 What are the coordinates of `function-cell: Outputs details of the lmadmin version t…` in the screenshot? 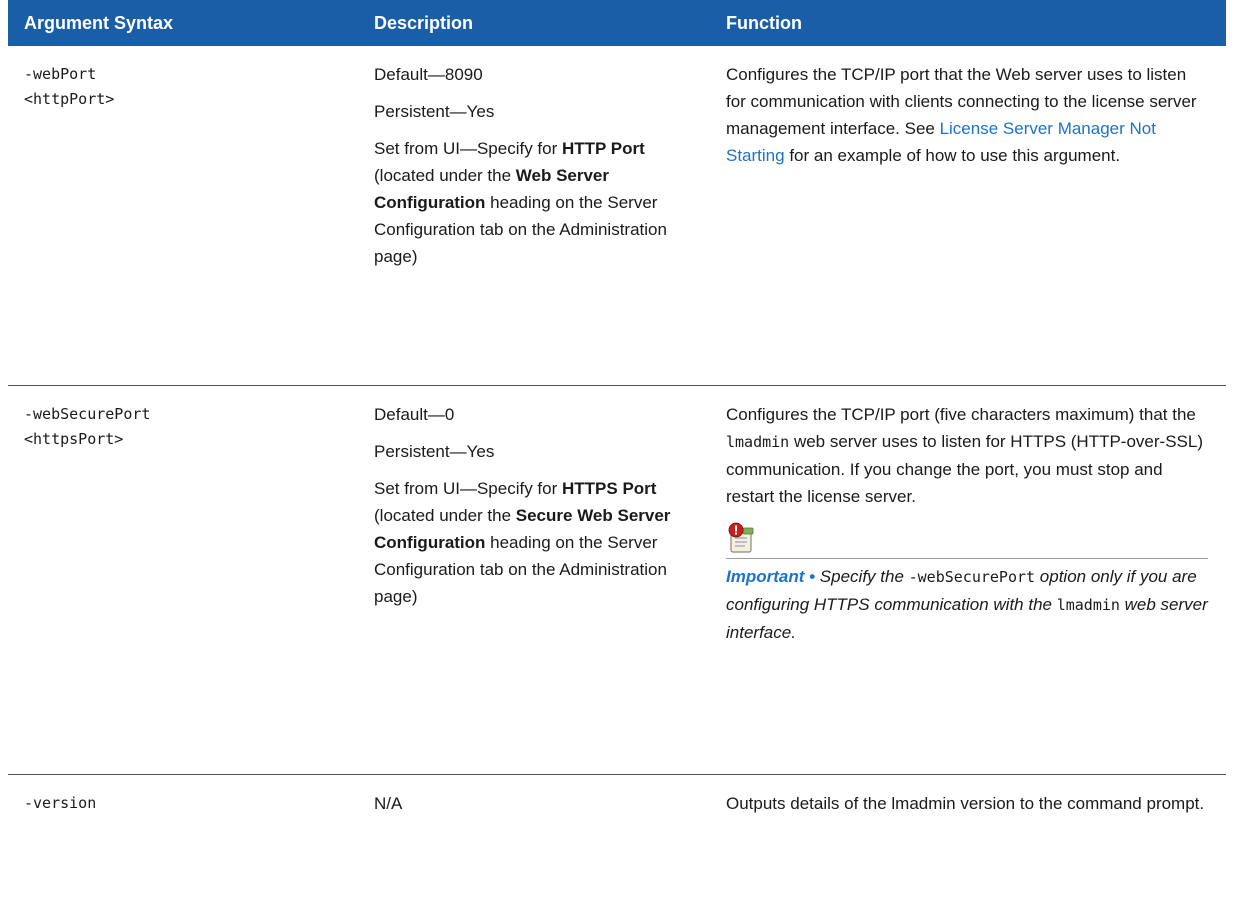 It's located at (968, 835).